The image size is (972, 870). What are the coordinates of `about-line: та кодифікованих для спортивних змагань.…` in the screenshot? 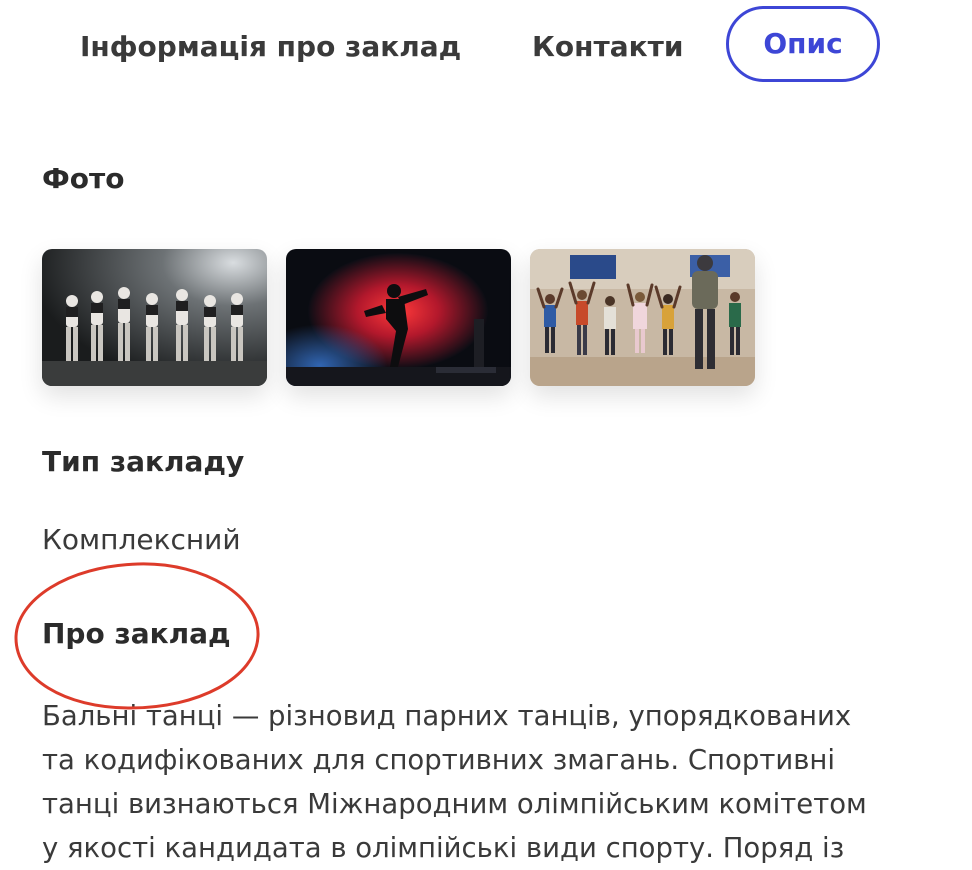 It's located at (439, 760).